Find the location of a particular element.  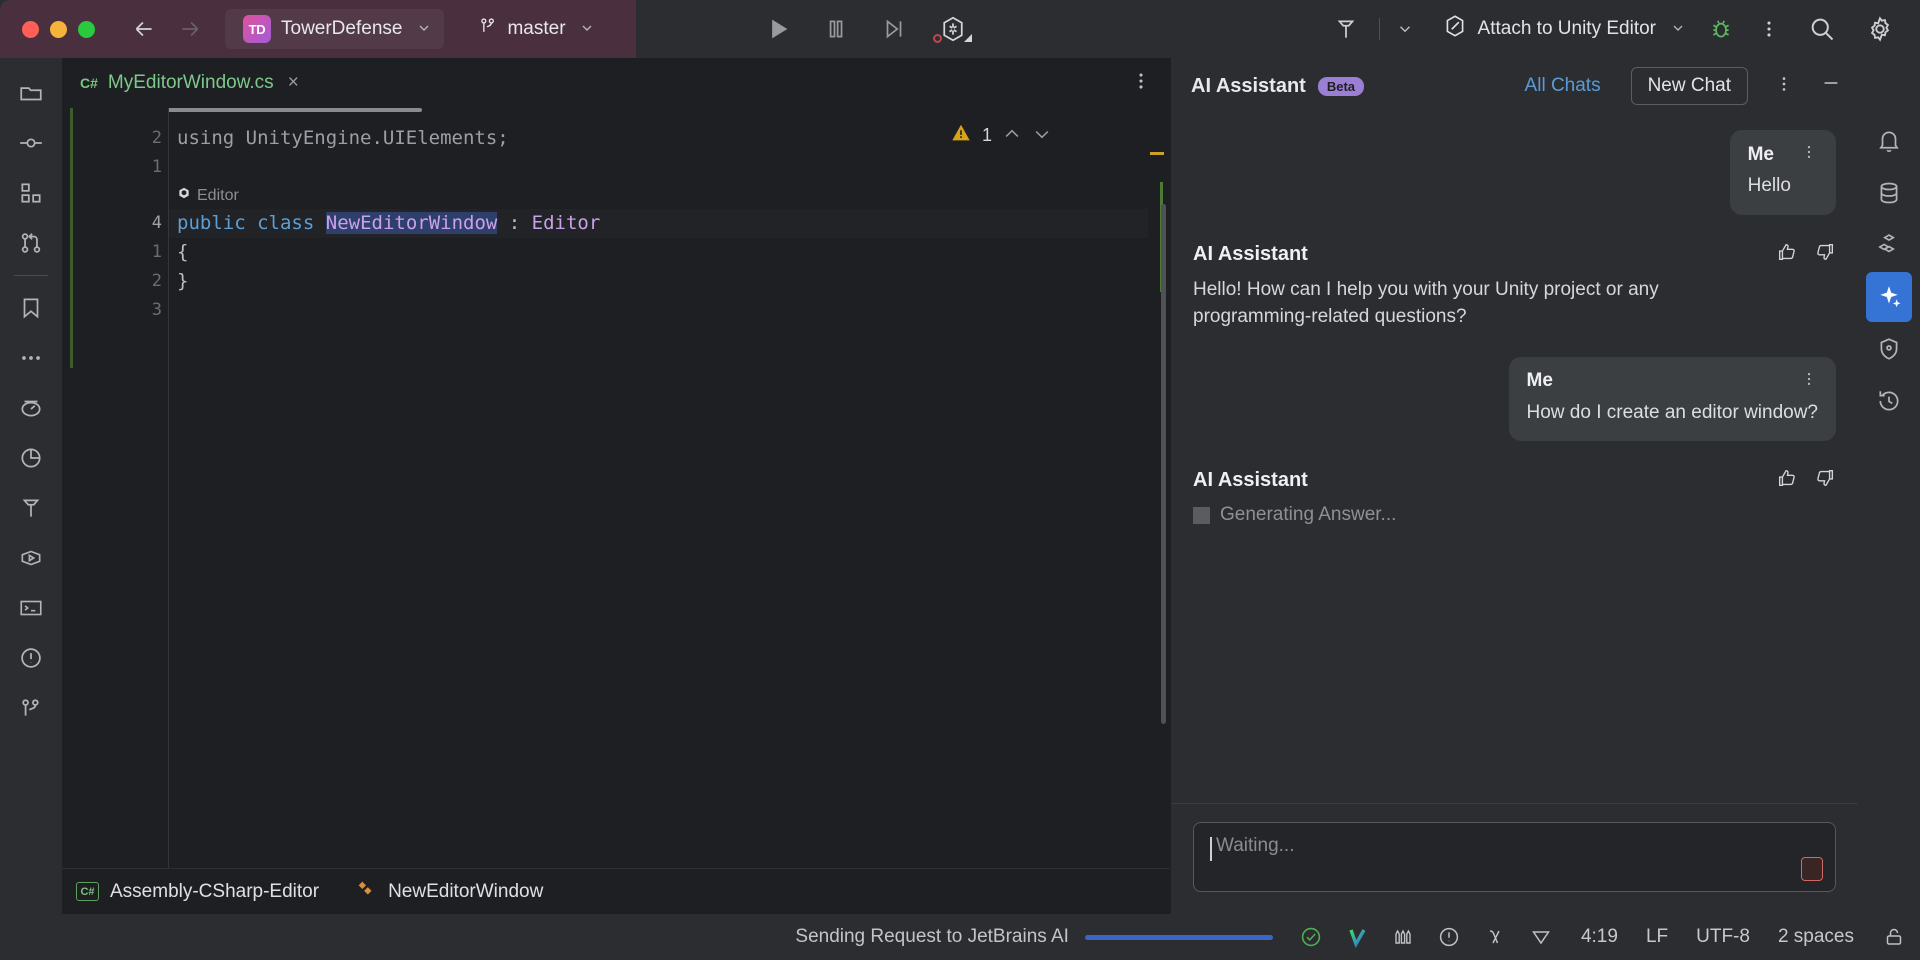

step-over-icon is located at coordinates (894, 29).